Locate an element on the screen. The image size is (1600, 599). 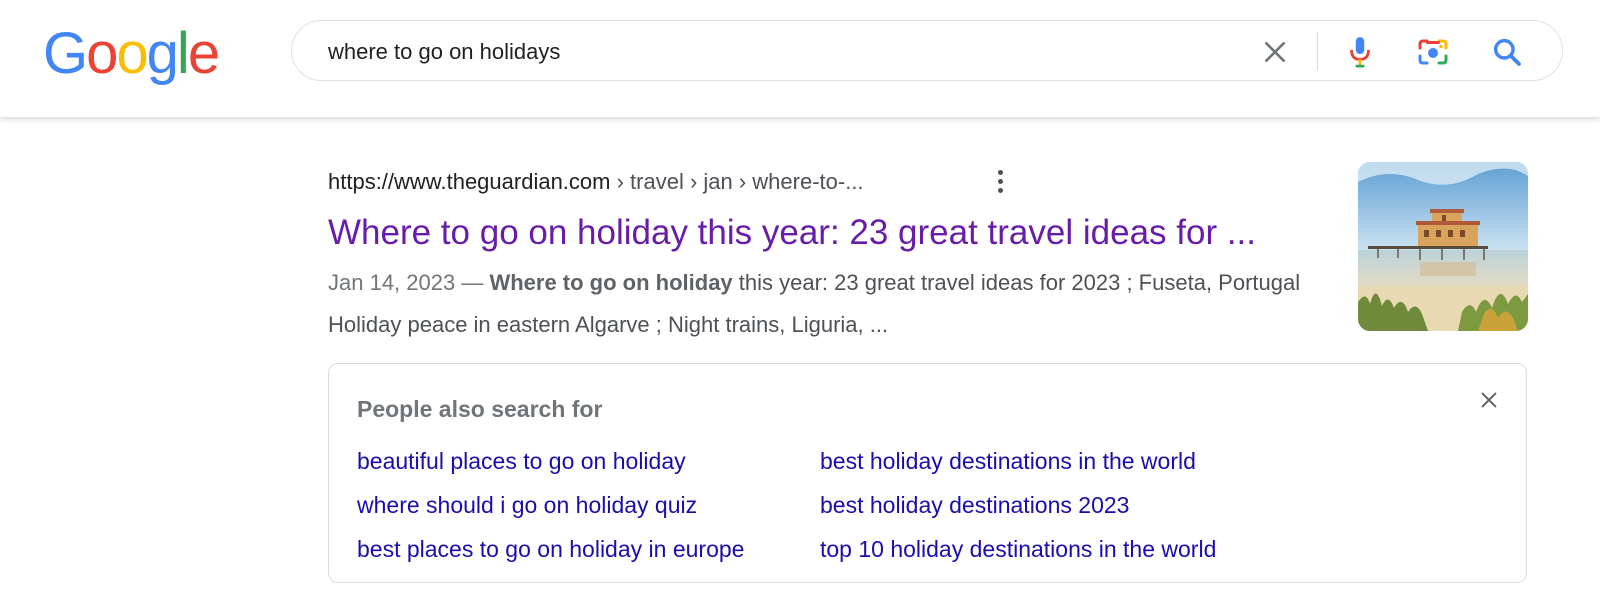
camera-lens-icon is located at coordinates (1433, 52).